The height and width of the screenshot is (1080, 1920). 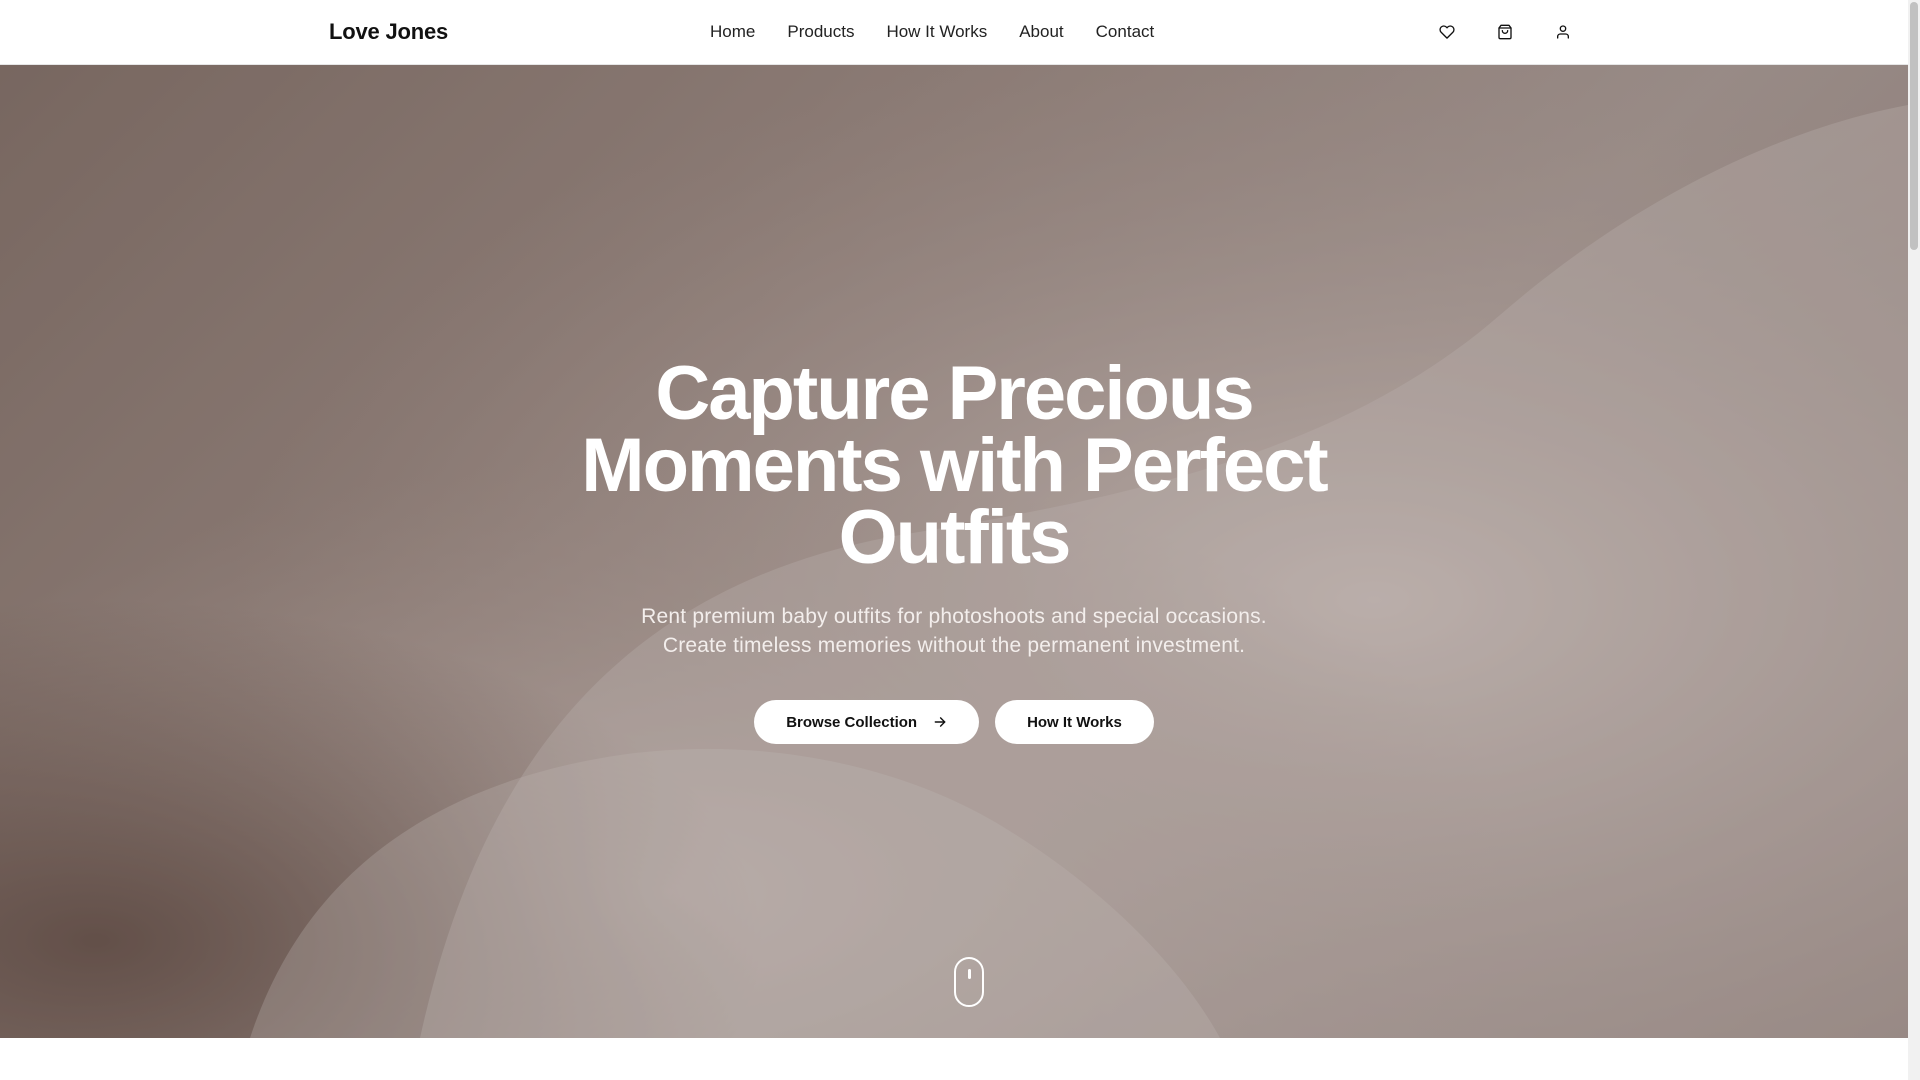 What do you see at coordinates (1041, 32) in the screenshot?
I see `nav-about: About` at bounding box center [1041, 32].